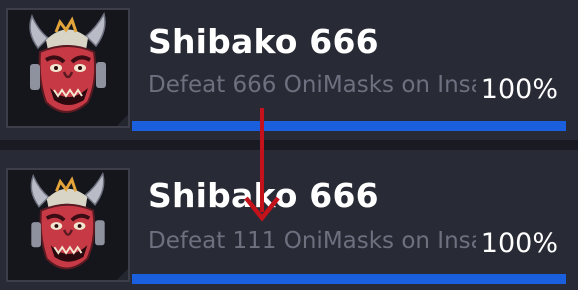  Describe the element at coordinates (289, 145) in the screenshot. I see `card-divider` at that location.